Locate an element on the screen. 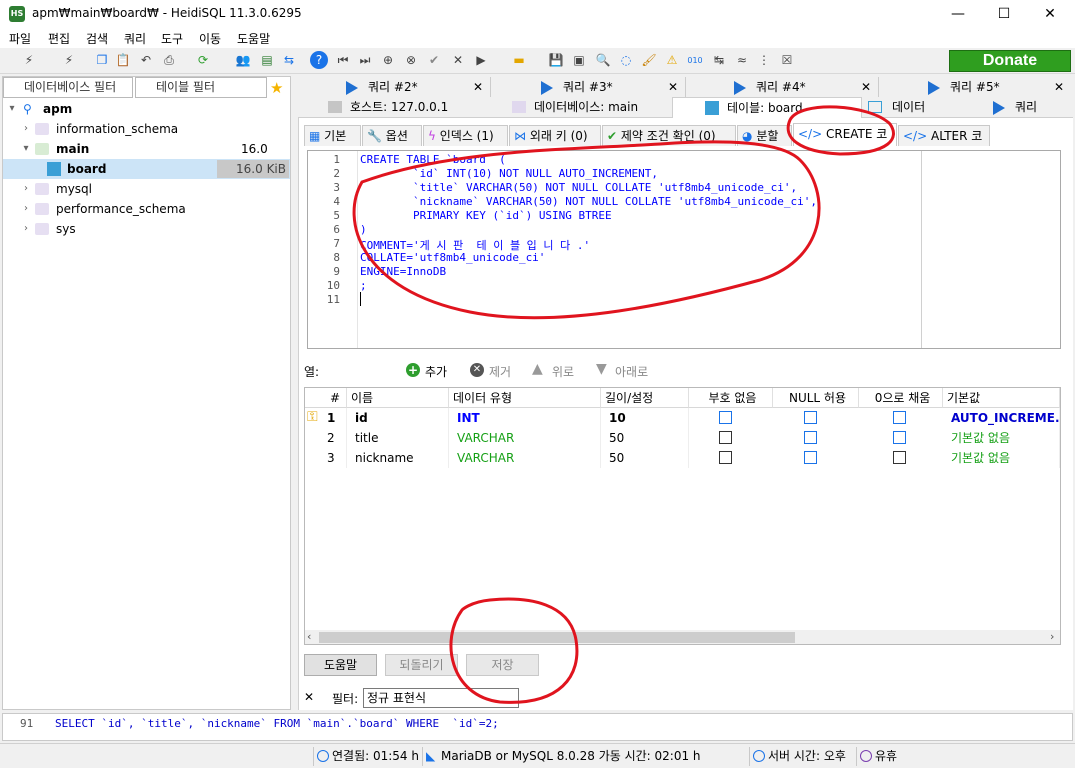 The width and height of the screenshot is (1075, 768). refresh-icon: ⟳ is located at coordinates (203, 60).